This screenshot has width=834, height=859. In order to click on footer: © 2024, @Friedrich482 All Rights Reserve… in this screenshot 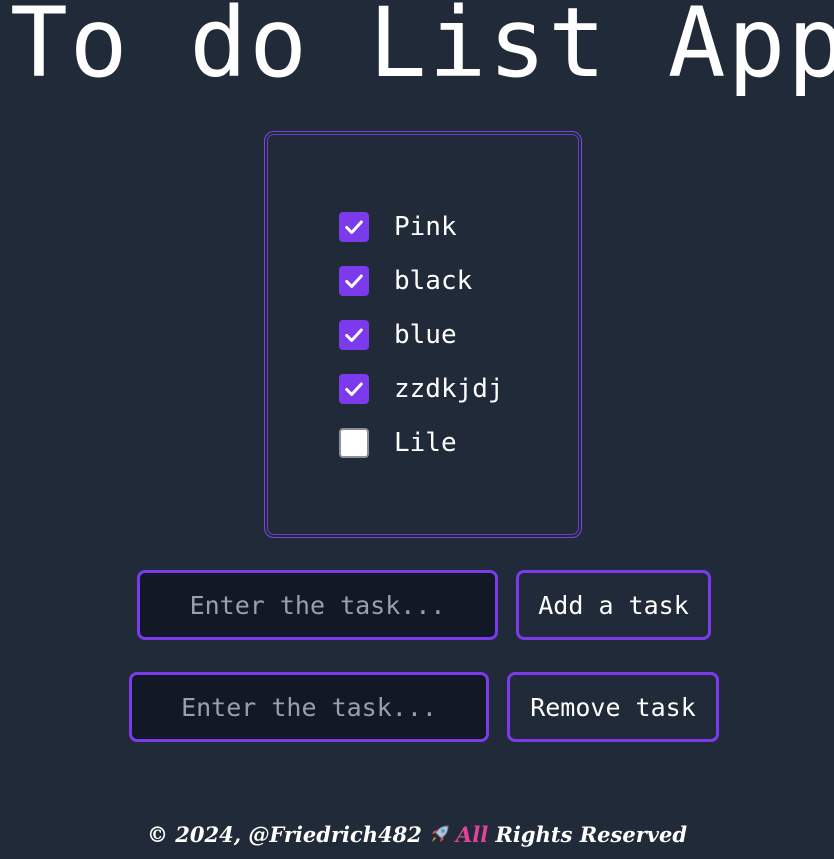, I will do `click(417, 834)`.